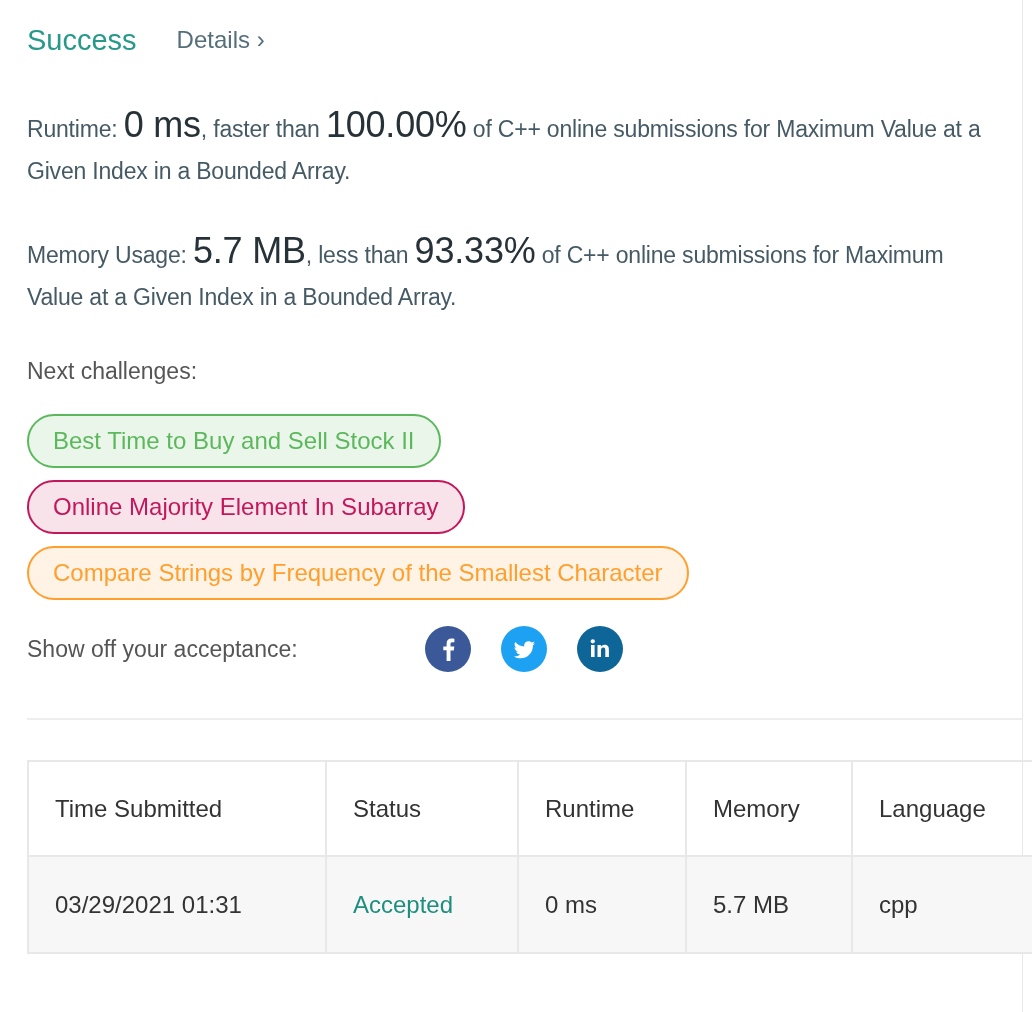  What do you see at coordinates (486, 271) in the screenshot?
I see `stats-paragraph: Memory Usage: 5.7 MB, less than 93.33% of C++ online submissions for Maximum Value at a Given Index in a Bounded Array.` at bounding box center [486, 271].